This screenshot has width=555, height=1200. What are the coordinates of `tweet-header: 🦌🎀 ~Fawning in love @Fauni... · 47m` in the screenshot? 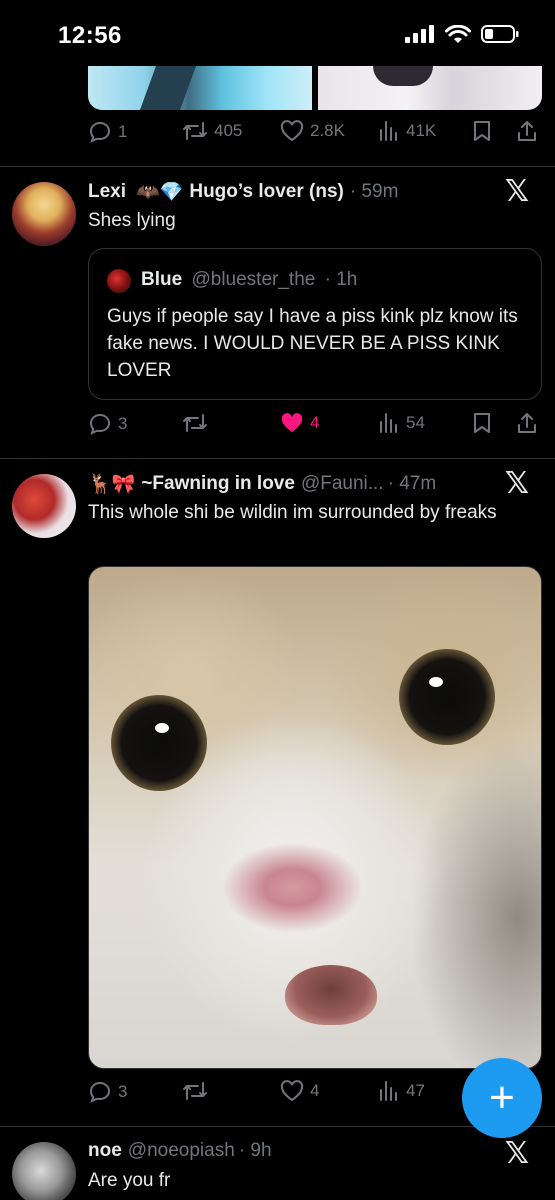 It's located at (262, 484).